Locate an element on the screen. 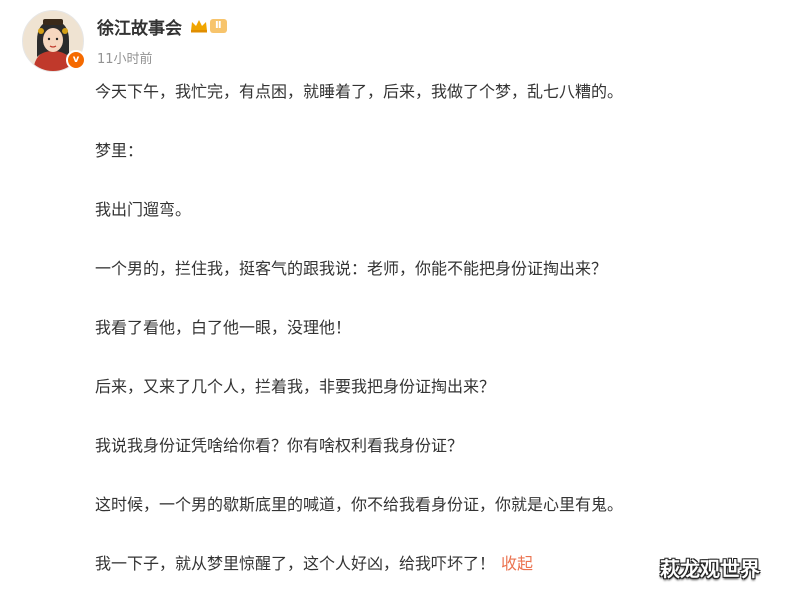 The image size is (787, 611). post-paragraph: 后来，又来了几个人，拦着我，非要我把身份证掏出来？ is located at coordinates (295, 386).